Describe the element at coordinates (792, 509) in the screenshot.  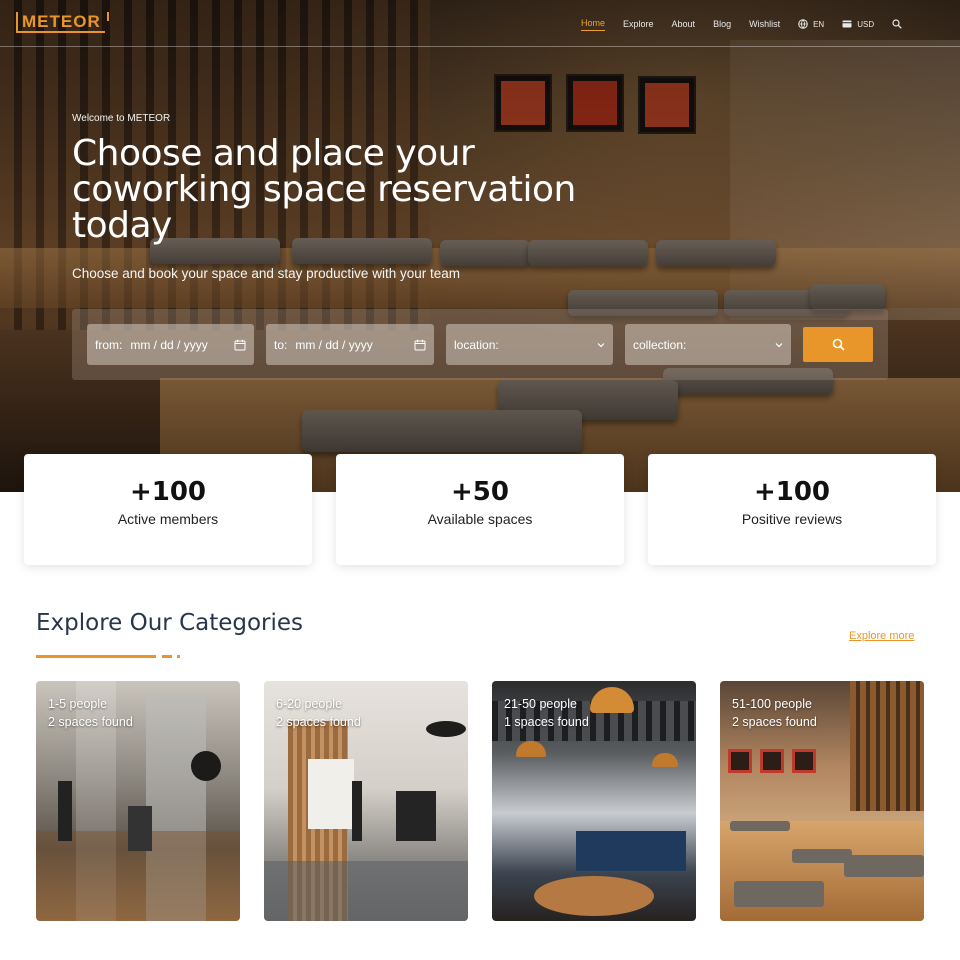
I see `stat-card: +100 Positive reviews` at that location.